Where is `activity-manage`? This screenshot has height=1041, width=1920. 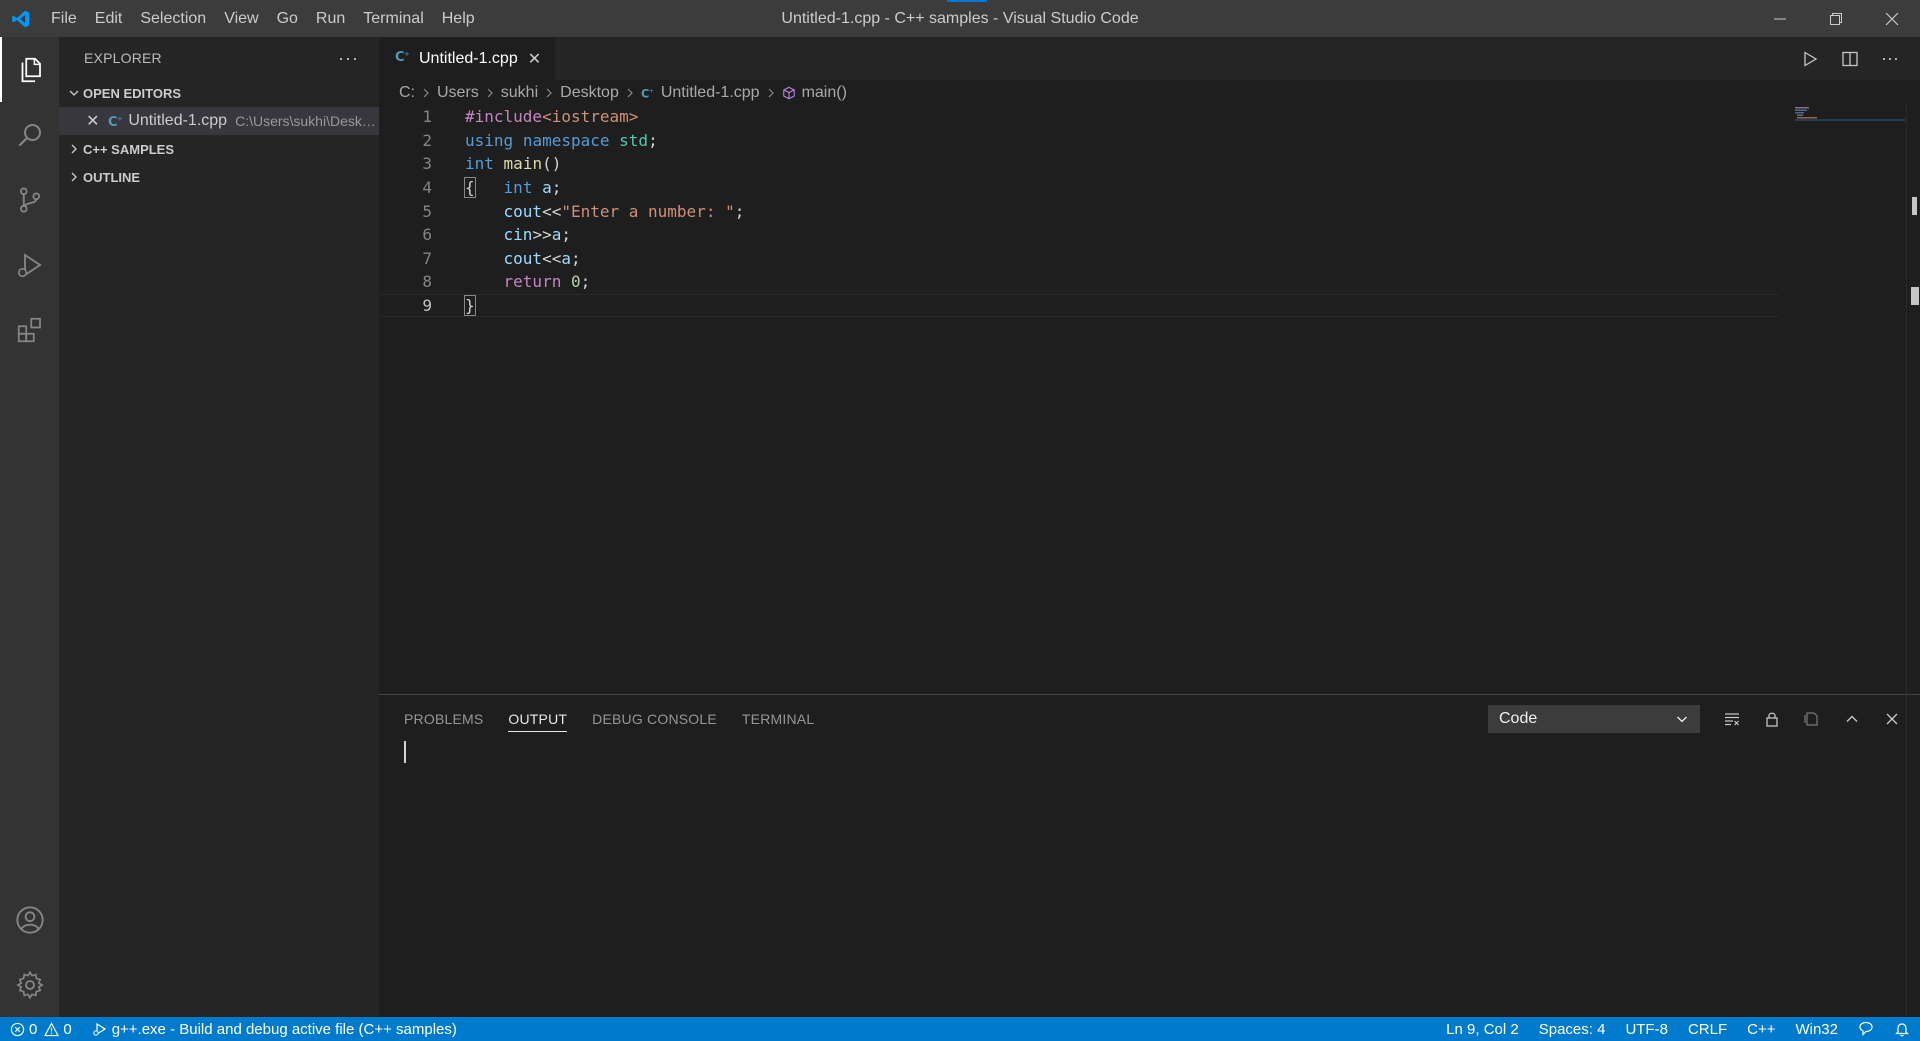 activity-manage is located at coordinates (29, 984).